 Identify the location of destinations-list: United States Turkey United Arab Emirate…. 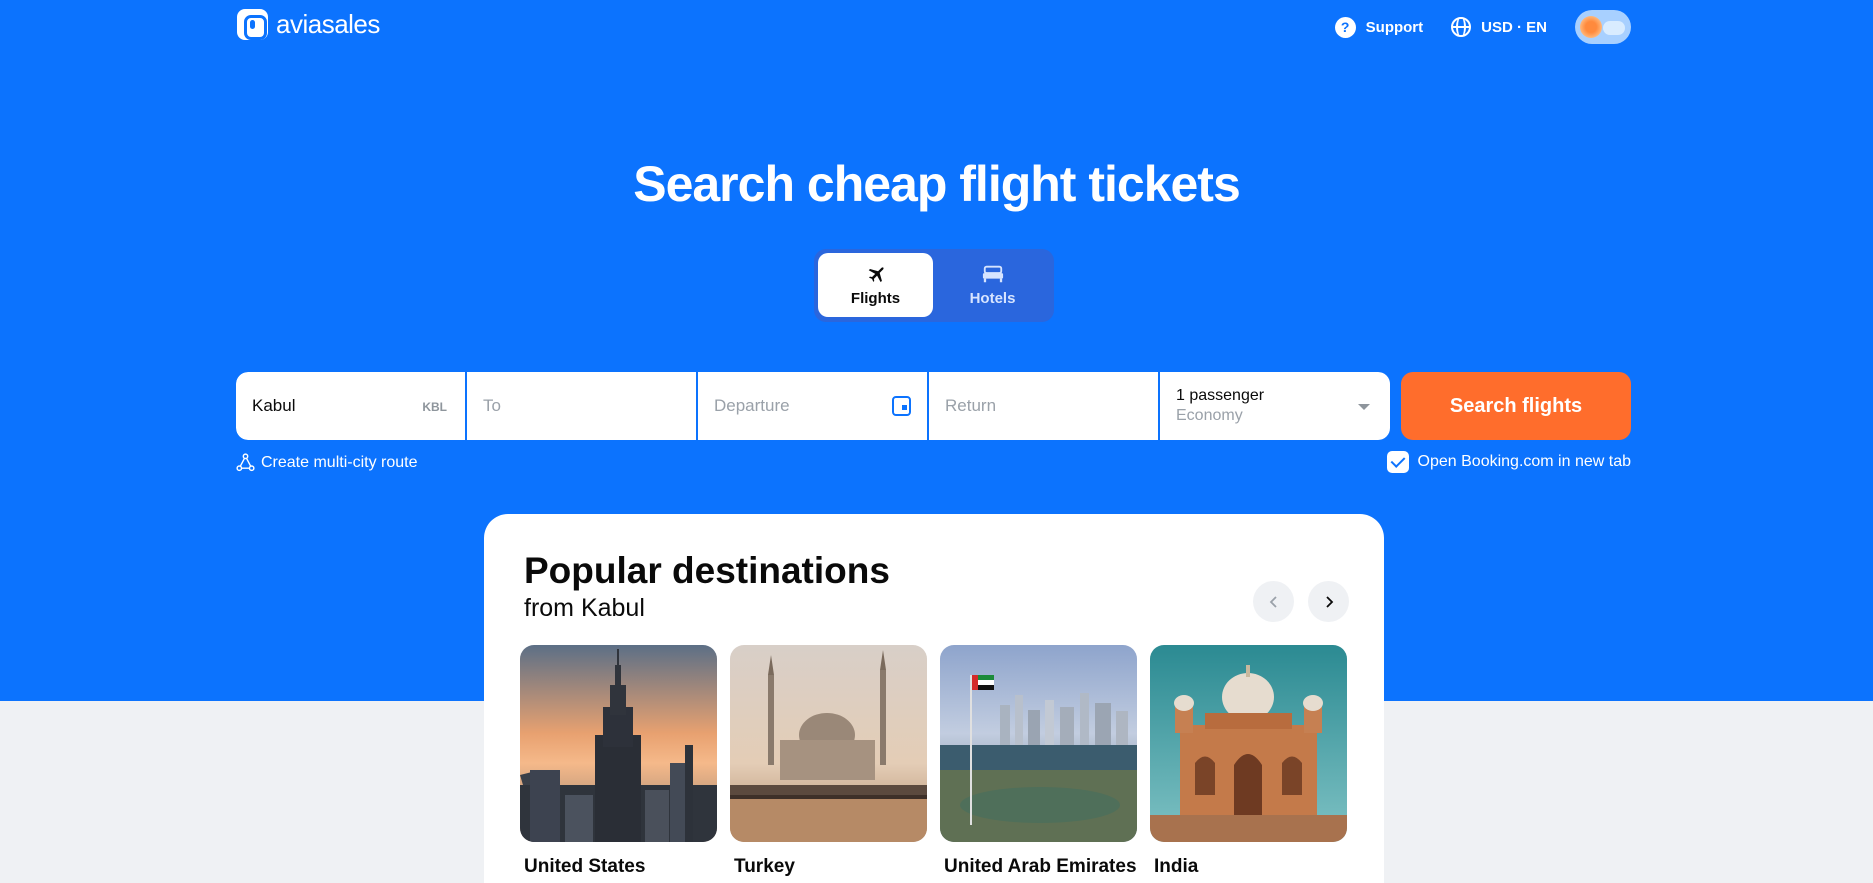
(933, 761).